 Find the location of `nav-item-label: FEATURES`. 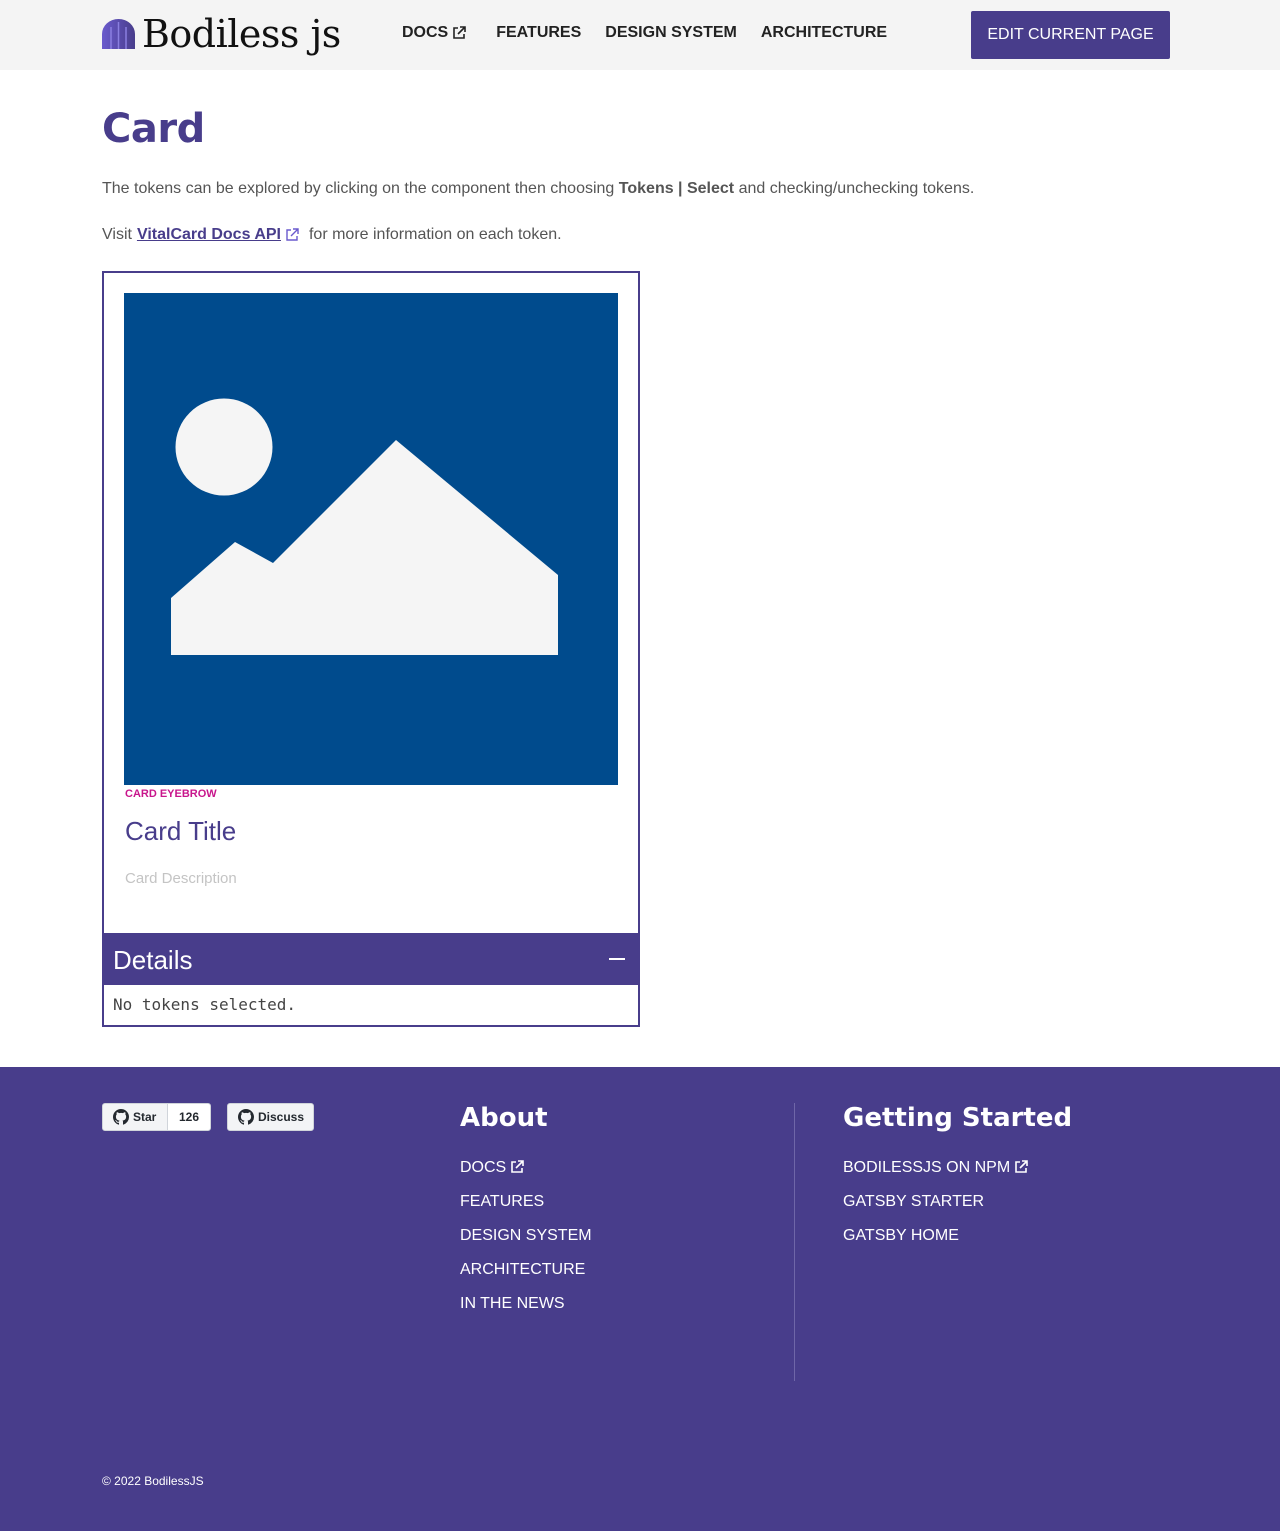

nav-item-label: FEATURES is located at coordinates (539, 32).